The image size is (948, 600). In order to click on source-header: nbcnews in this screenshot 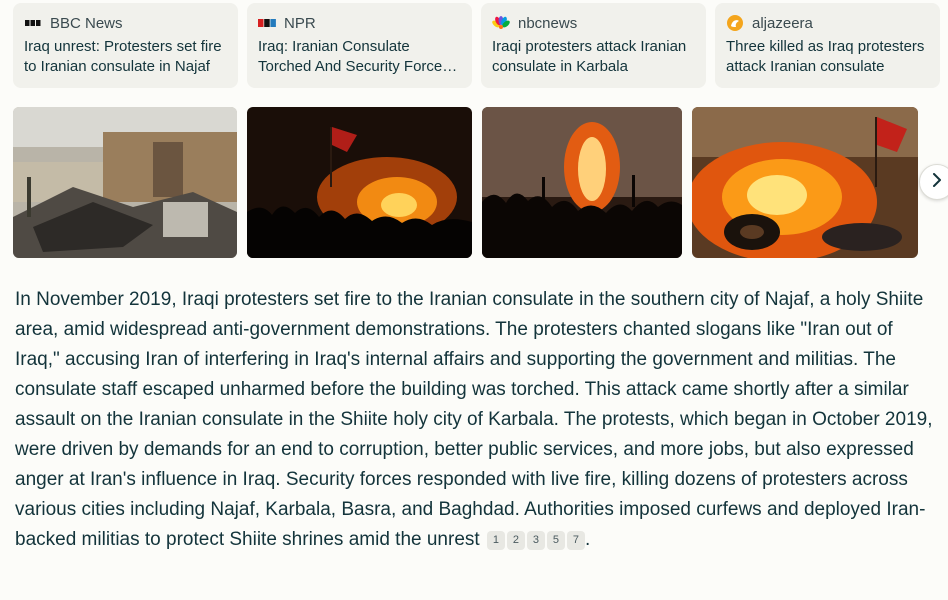, I will do `click(593, 23)`.